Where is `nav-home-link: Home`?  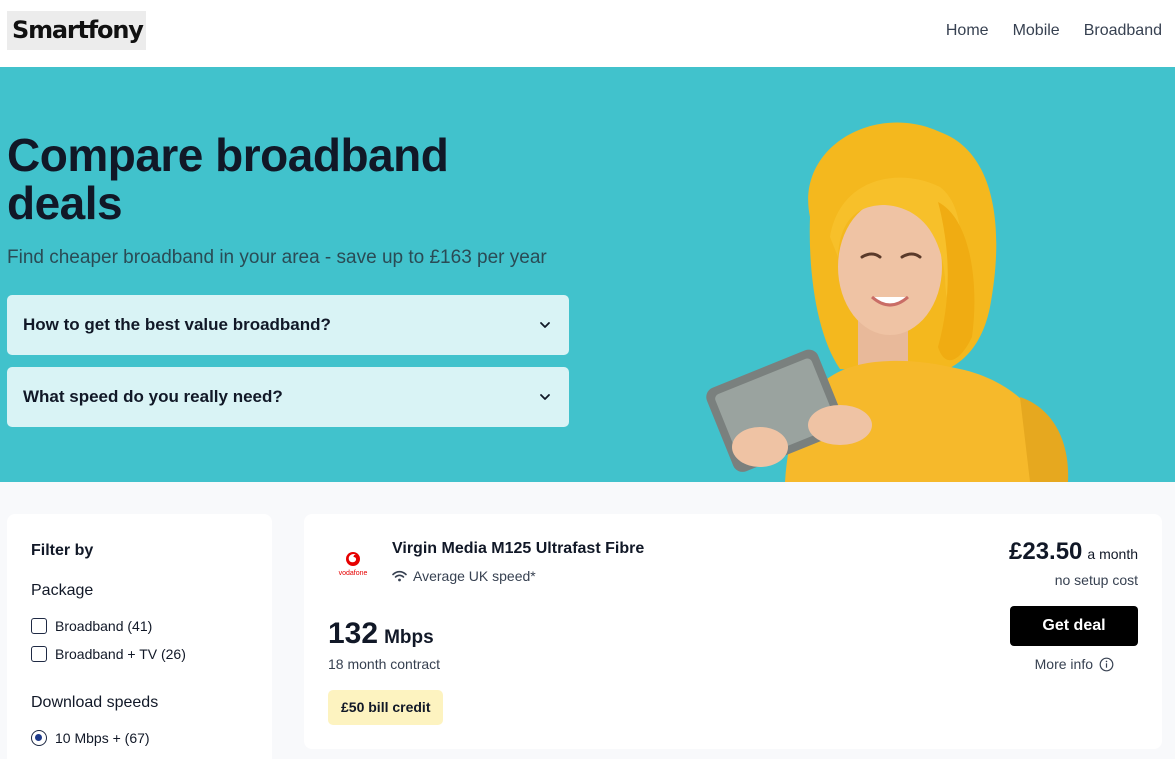
nav-home-link: Home is located at coordinates (967, 31).